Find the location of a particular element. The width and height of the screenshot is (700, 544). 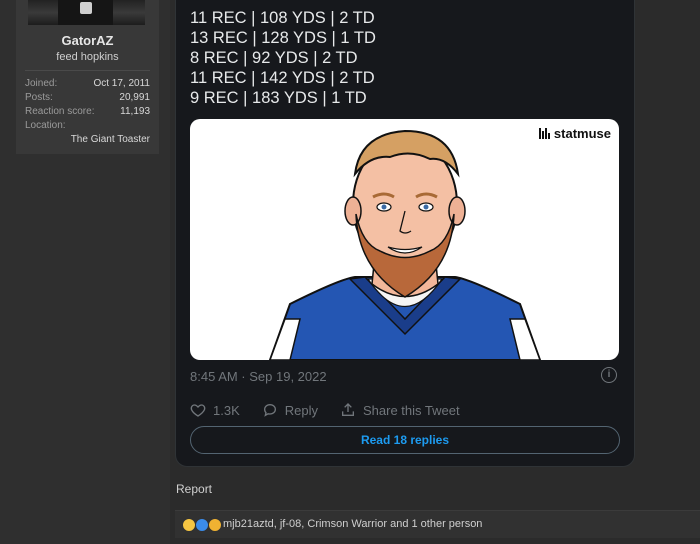

share-action: Share this Tweet is located at coordinates (400, 410).